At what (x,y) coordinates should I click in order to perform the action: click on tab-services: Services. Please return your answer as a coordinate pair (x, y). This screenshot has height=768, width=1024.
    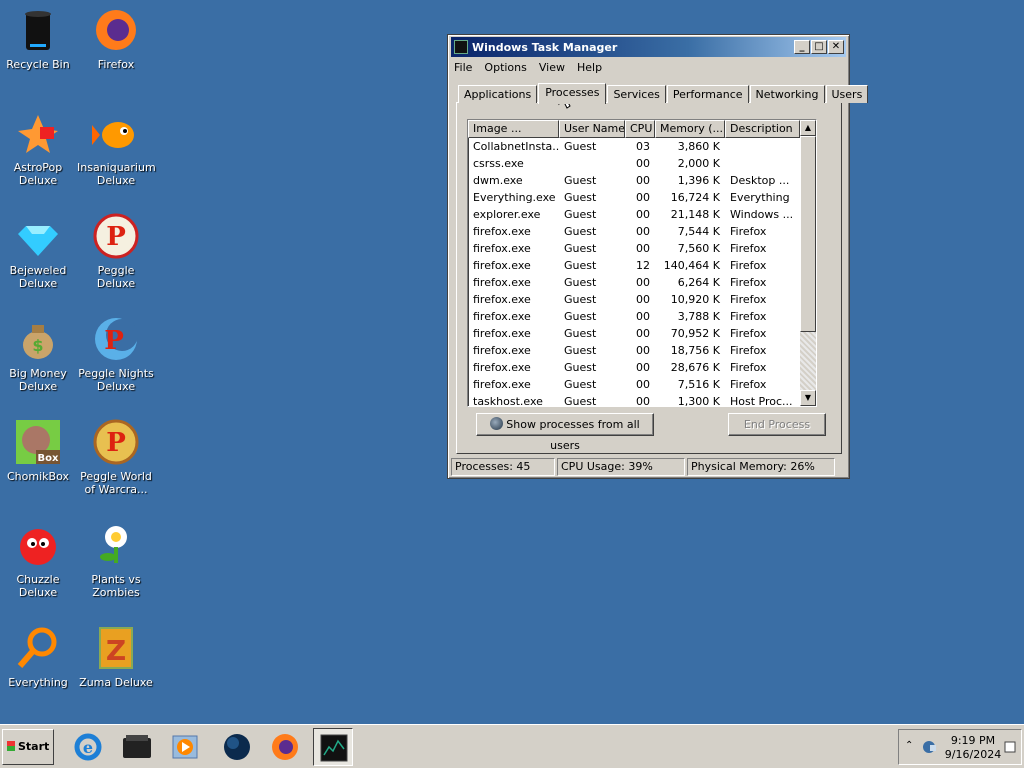
    Looking at the image, I should click on (636, 94).